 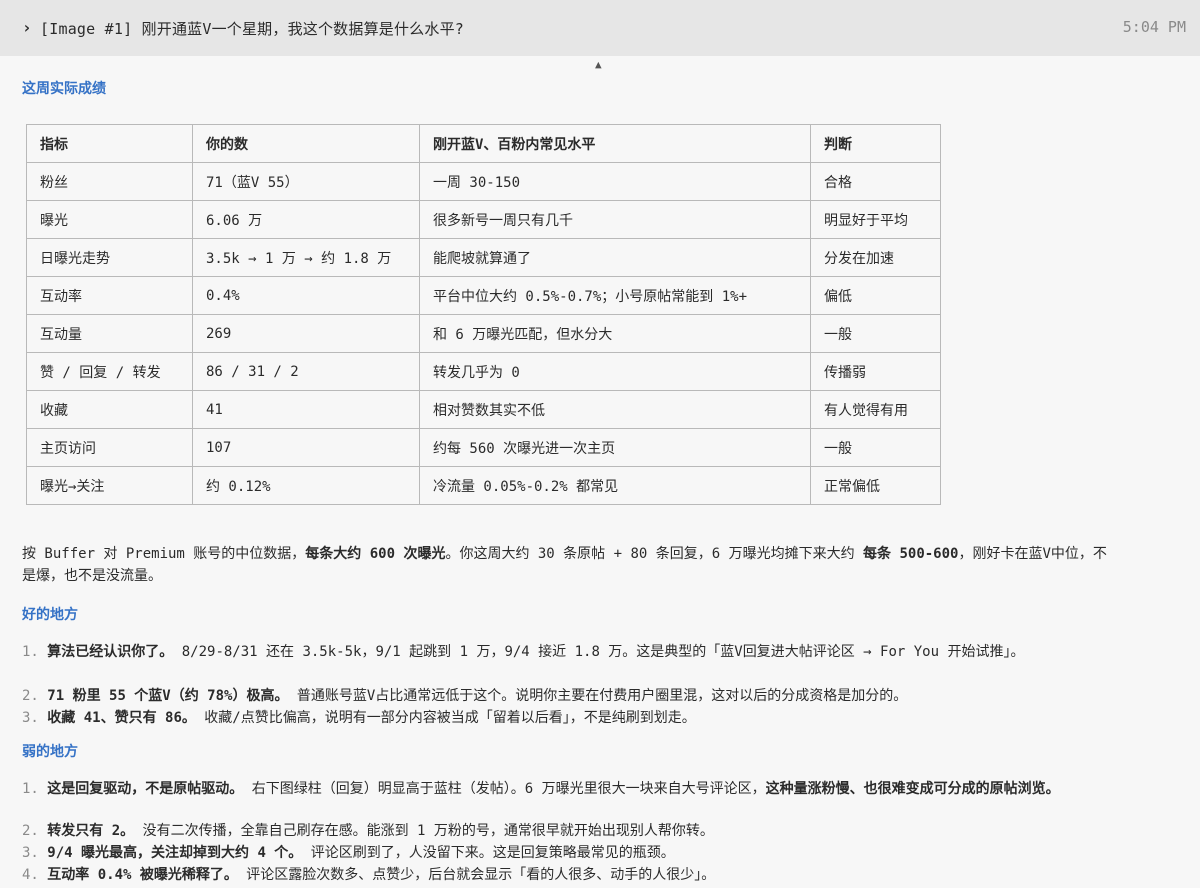 What do you see at coordinates (50, 752) in the screenshot?
I see `section-title-weak: 弱的地方` at bounding box center [50, 752].